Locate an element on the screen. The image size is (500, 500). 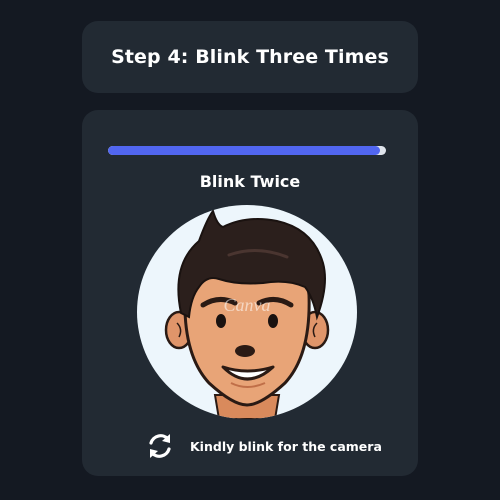
step-title-card: Step 4: Blink Three Times is located at coordinates (250, 57).